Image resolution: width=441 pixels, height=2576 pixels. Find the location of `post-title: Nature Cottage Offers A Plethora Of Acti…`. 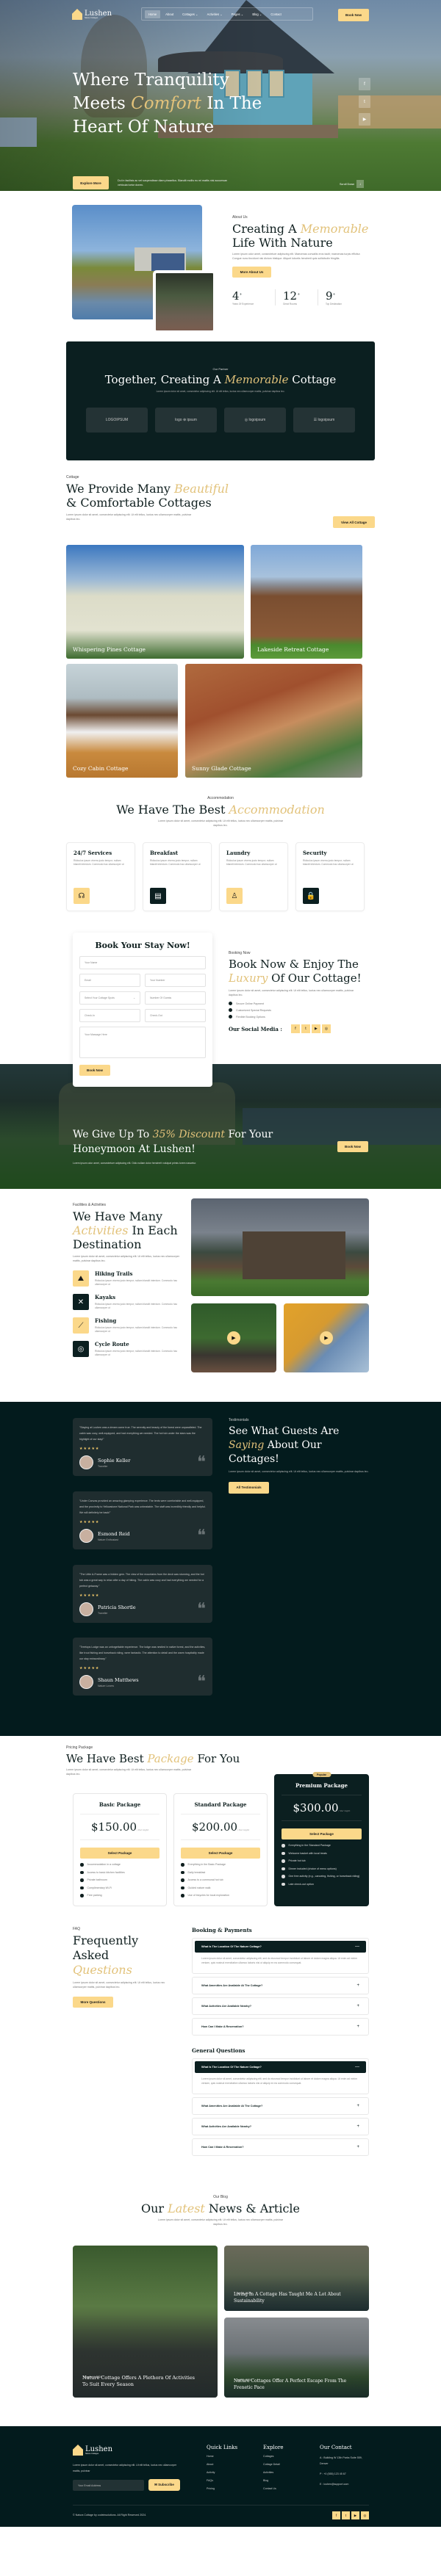

post-title: Nature Cottage Offers A Plethora Of Acti… is located at coordinates (141, 2381).